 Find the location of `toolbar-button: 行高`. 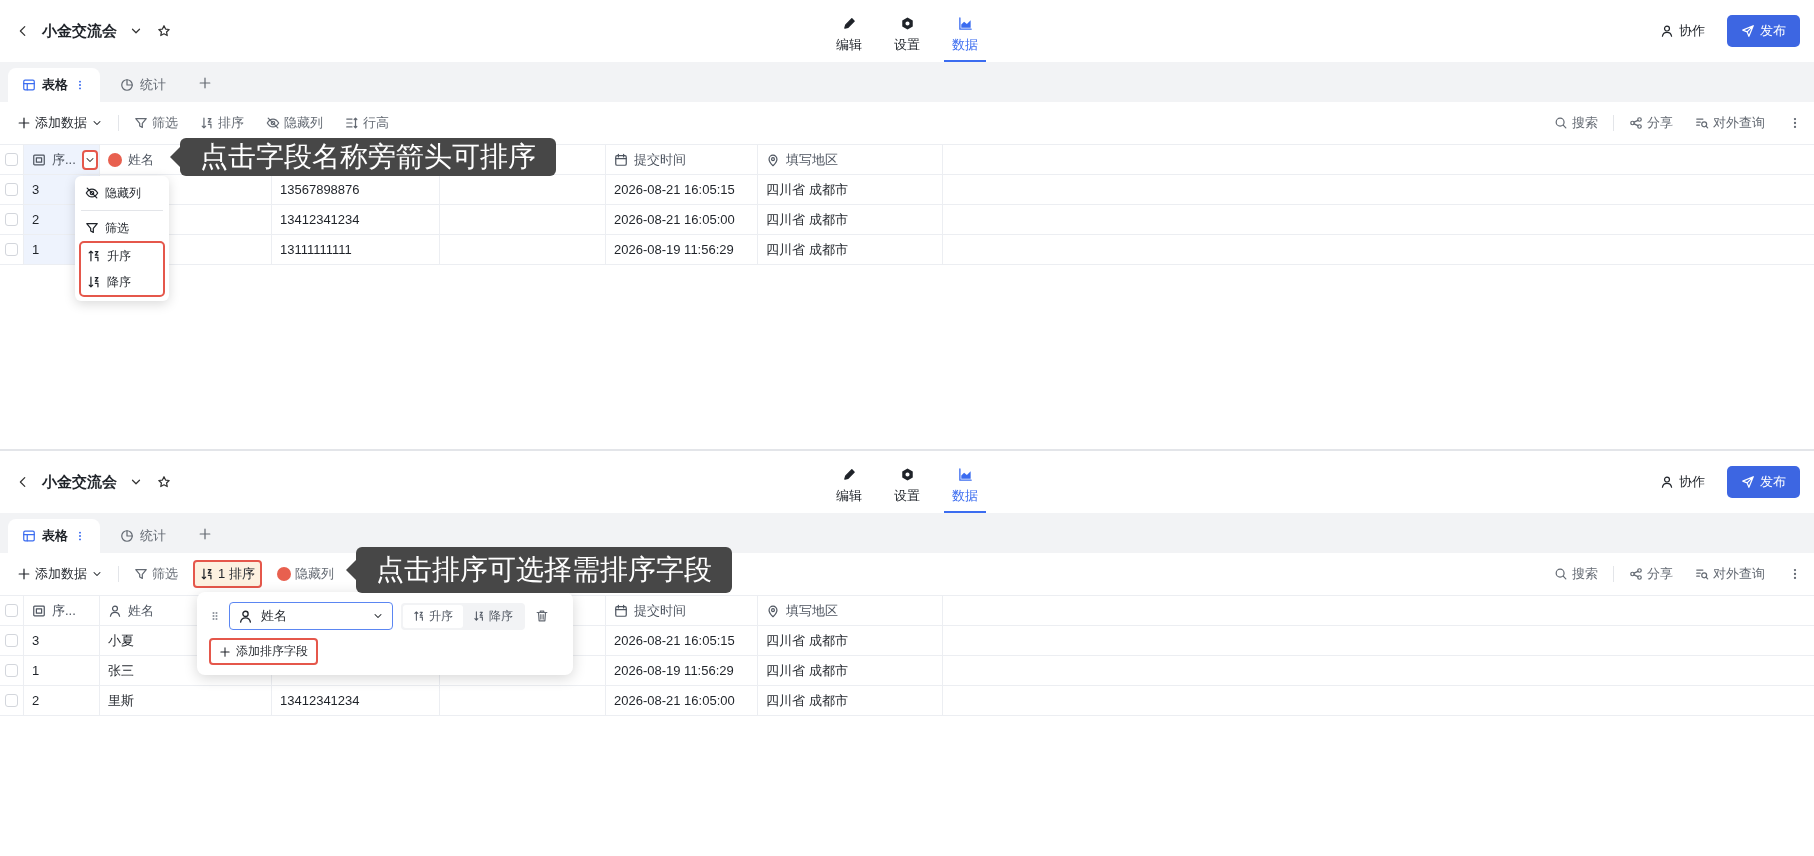

toolbar-button: 行高 is located at coordinates (367, 123).